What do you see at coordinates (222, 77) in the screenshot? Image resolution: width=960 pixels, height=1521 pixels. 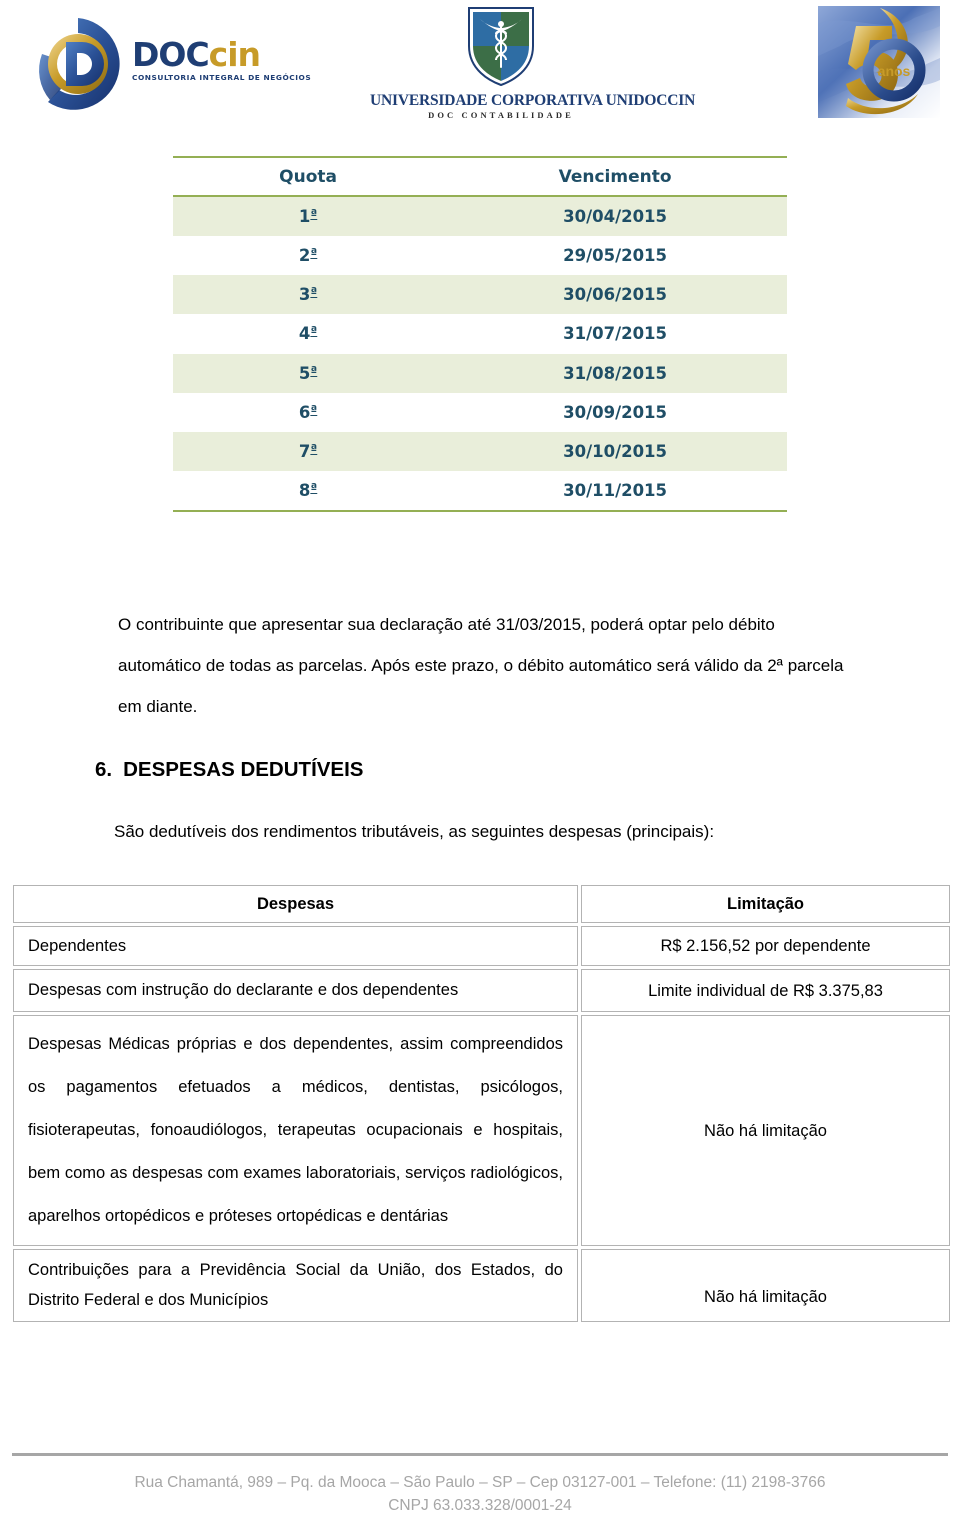 I see `doccin-tagline: CONSULTORIA INTEGRAL DE NEGÓCIOS` at bounding box center [222, 77].